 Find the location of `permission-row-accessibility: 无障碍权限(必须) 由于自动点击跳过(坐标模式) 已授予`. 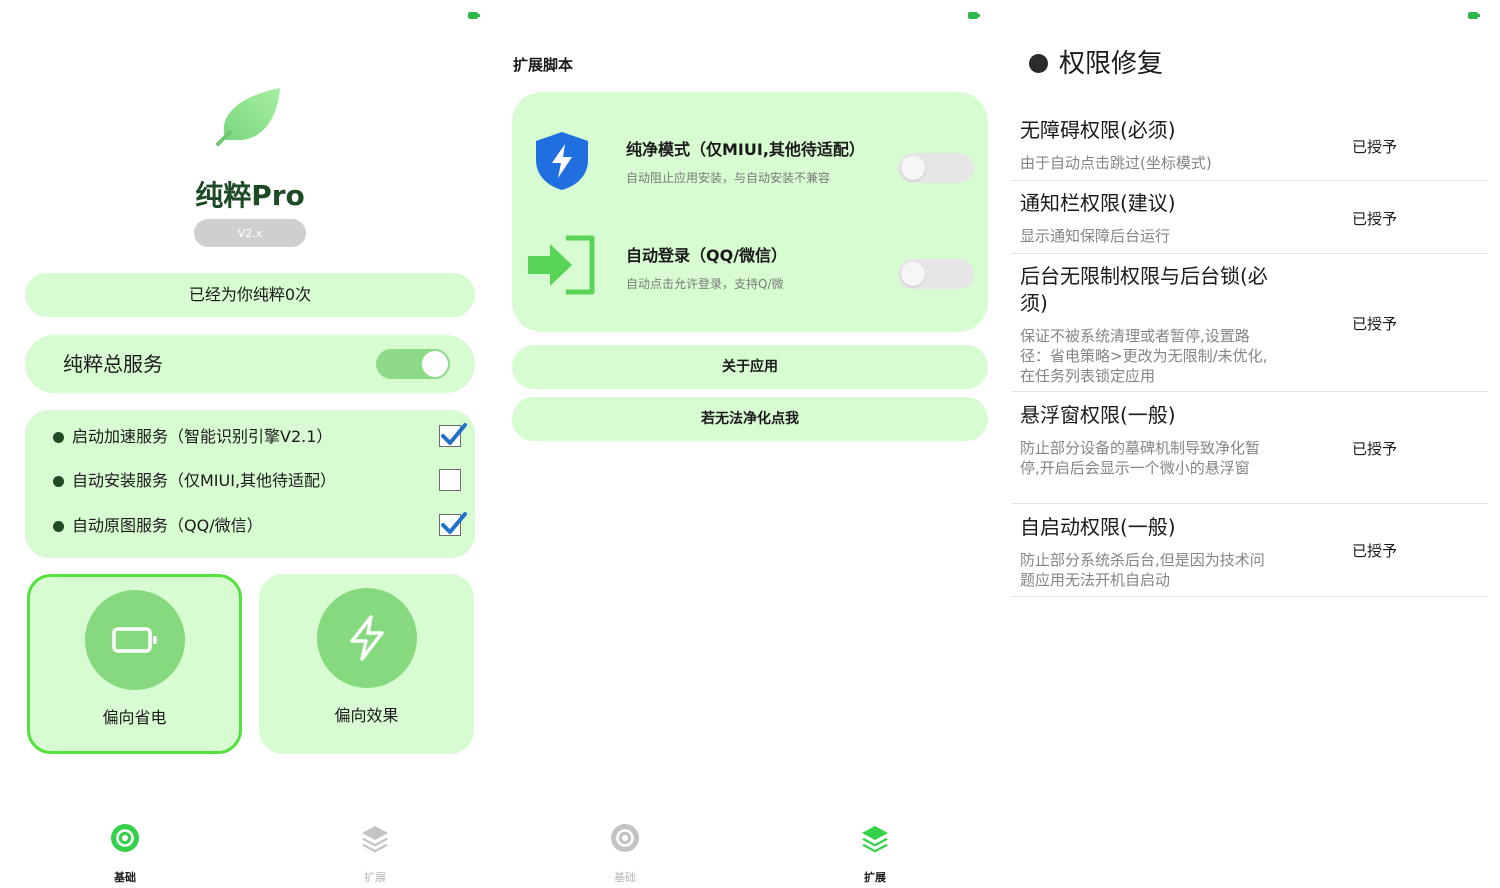

permission-row-accessibility: 无障碍权限(必须) 由于自动点击跳过(坐标模式) 已授予 is located at coordinates (1250, 145).